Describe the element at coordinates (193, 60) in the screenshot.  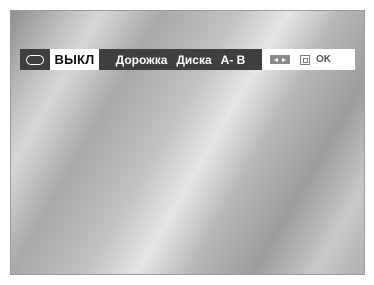
I see `repeat-mode-disc: Диска` at that location.